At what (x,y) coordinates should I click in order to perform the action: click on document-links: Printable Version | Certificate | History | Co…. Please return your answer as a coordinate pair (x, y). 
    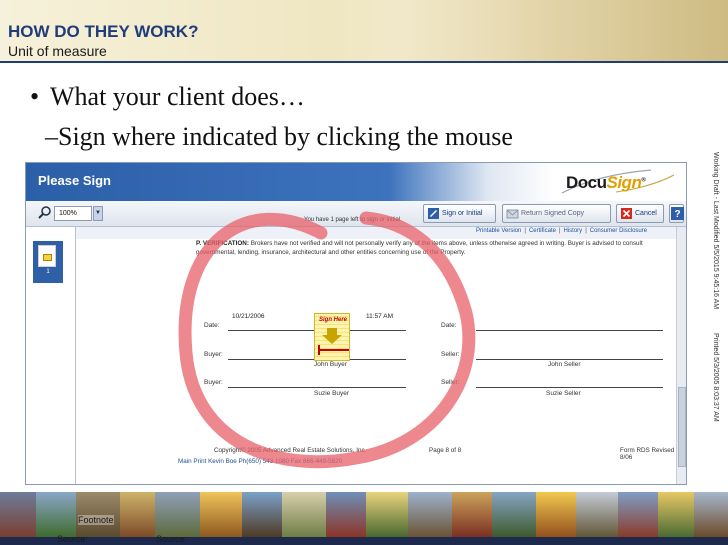
    Looking at the image, I should click on (561, 231).